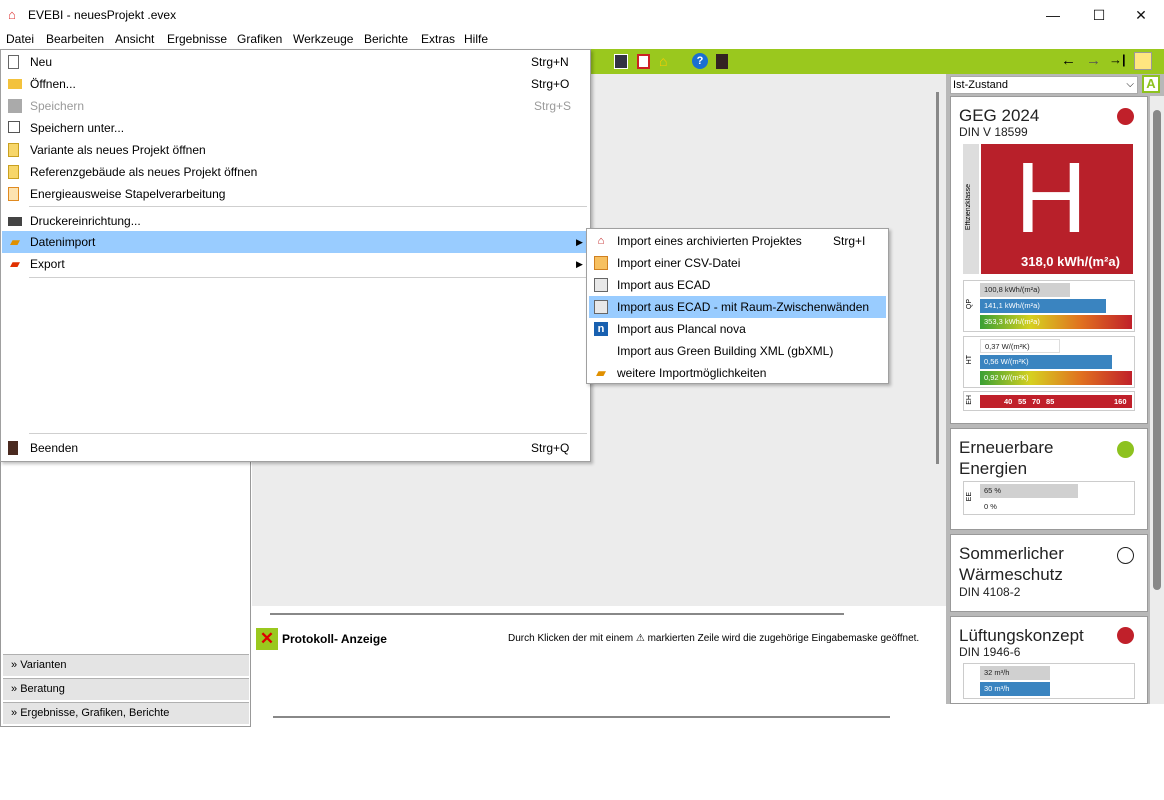 This screenshot has height=800, width=1164. I want to click on vertical-scrollbar, so click(938, 340).